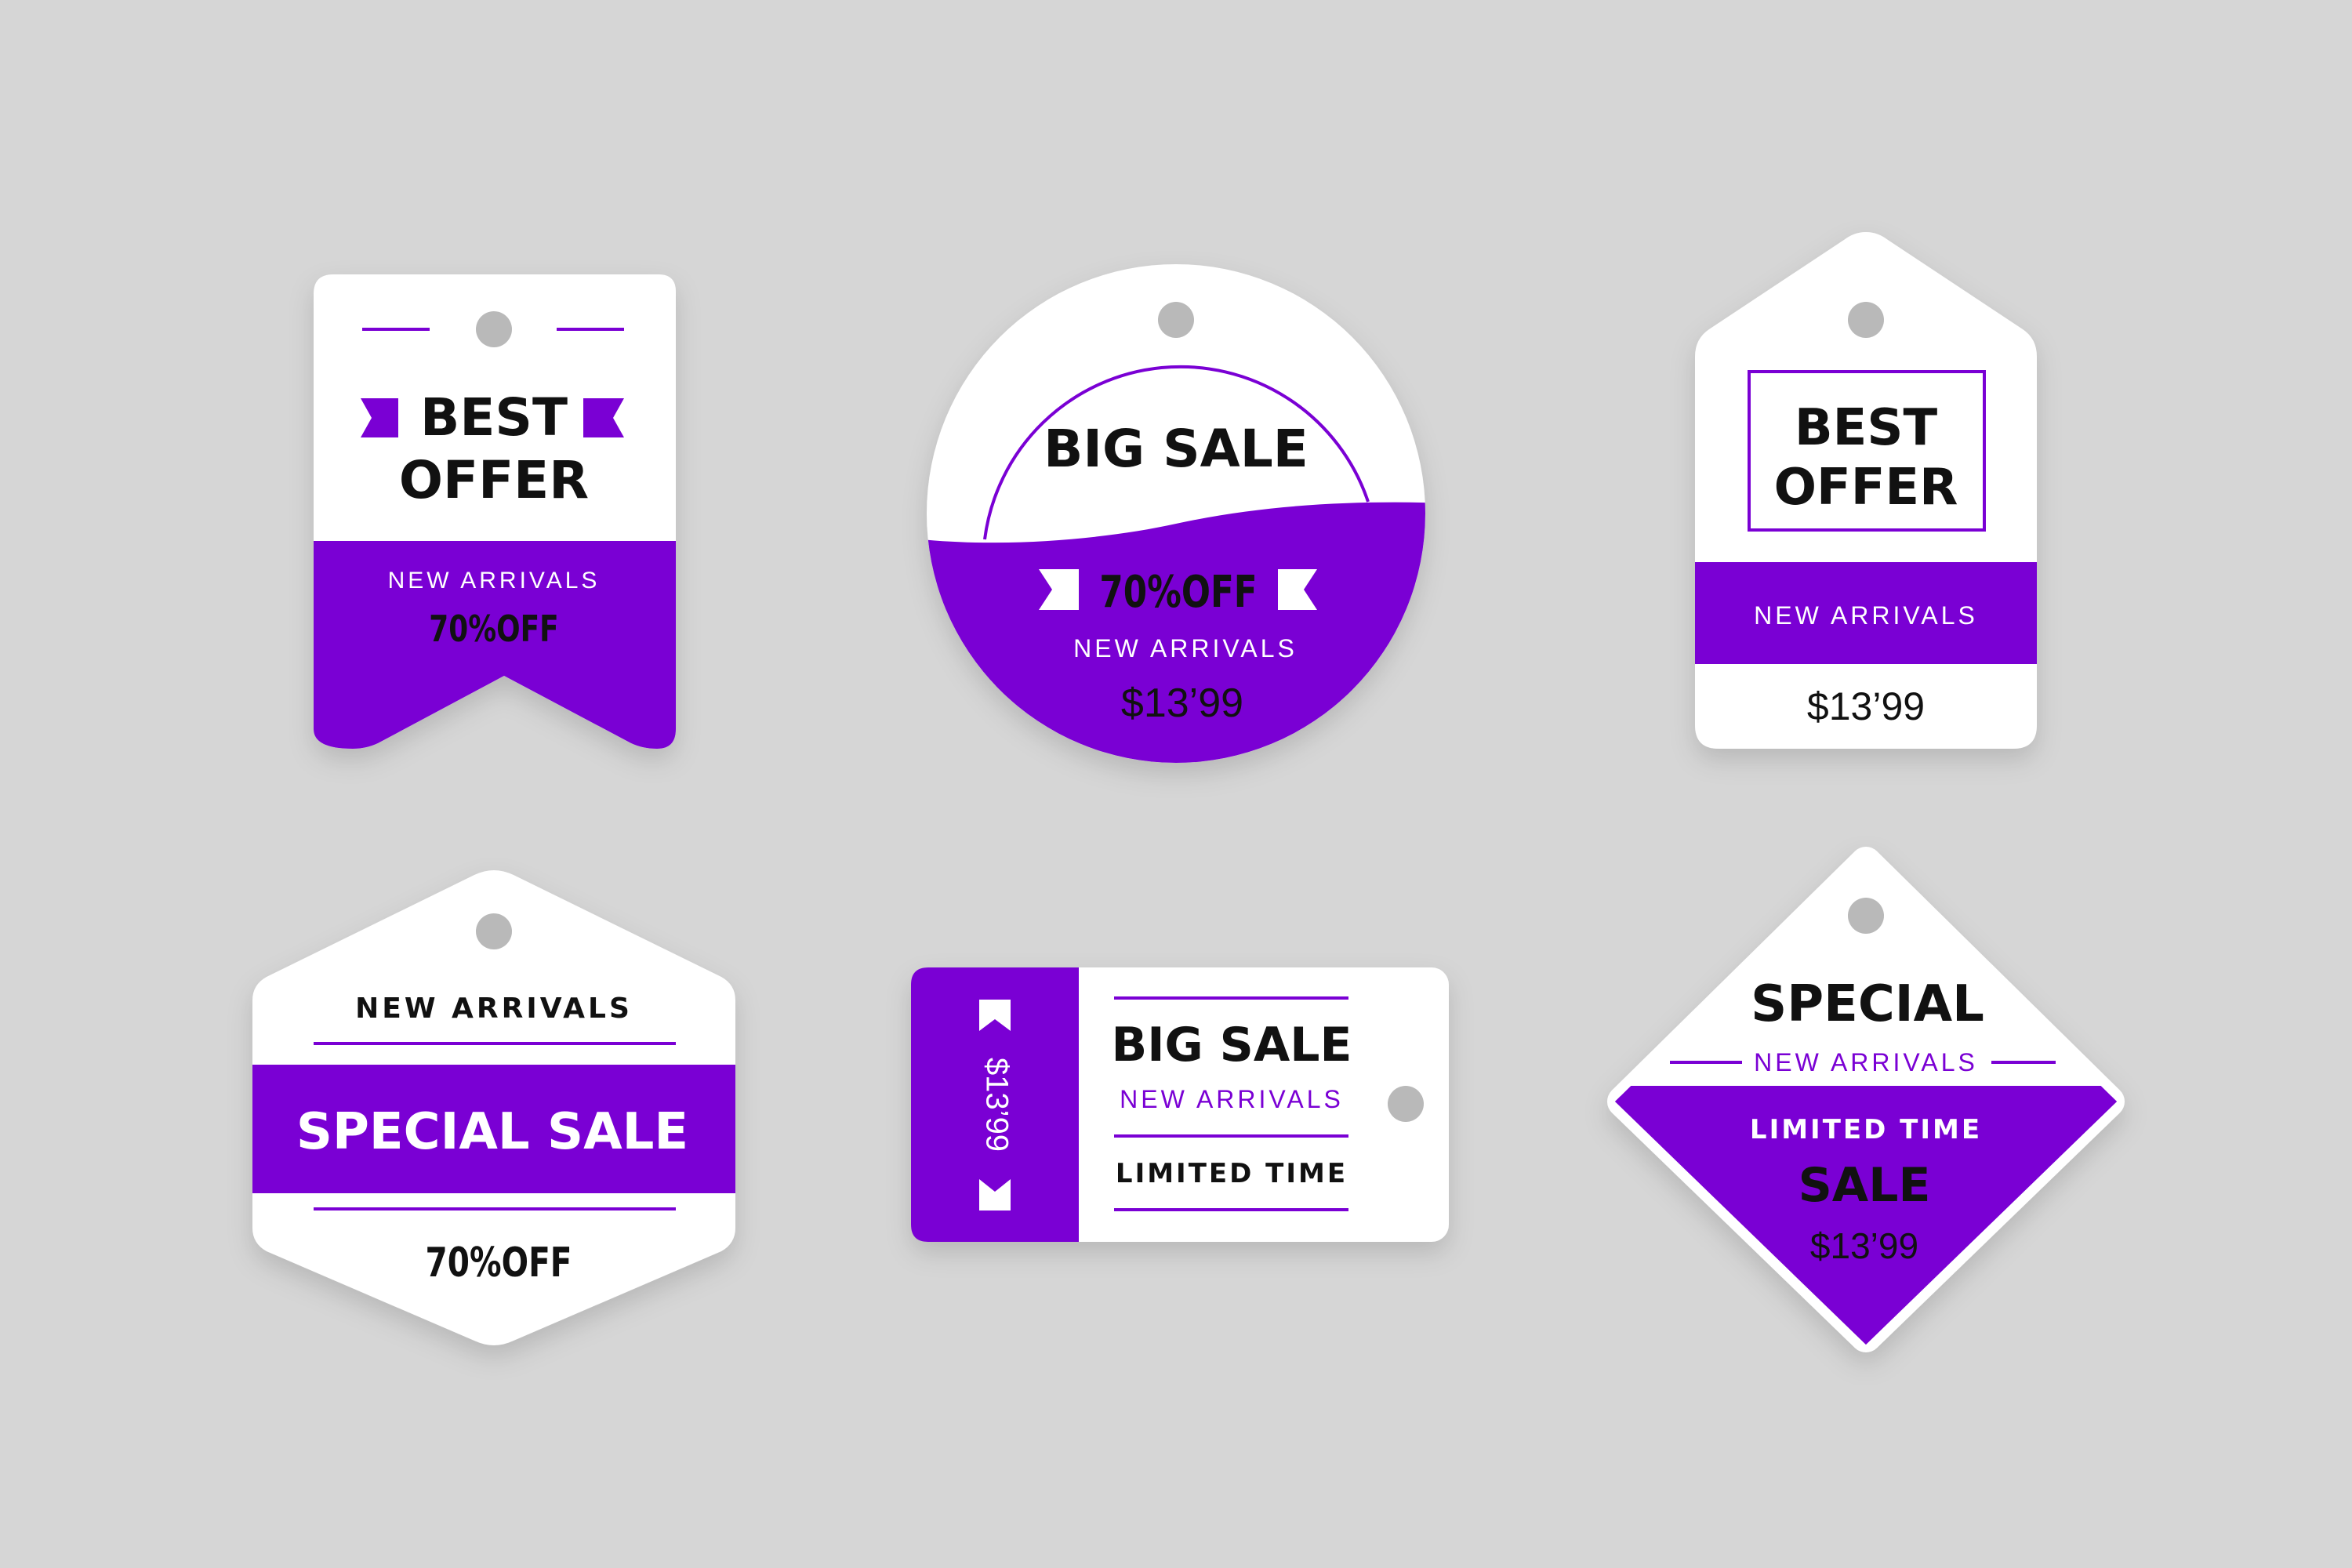 This screenshot has width=2352, height=1568. What do you see at coordinates (494, 580) in the screenshot?
I see `tag1-subtitle: NEW ARRIVALS` at bounding box center [494, 580].